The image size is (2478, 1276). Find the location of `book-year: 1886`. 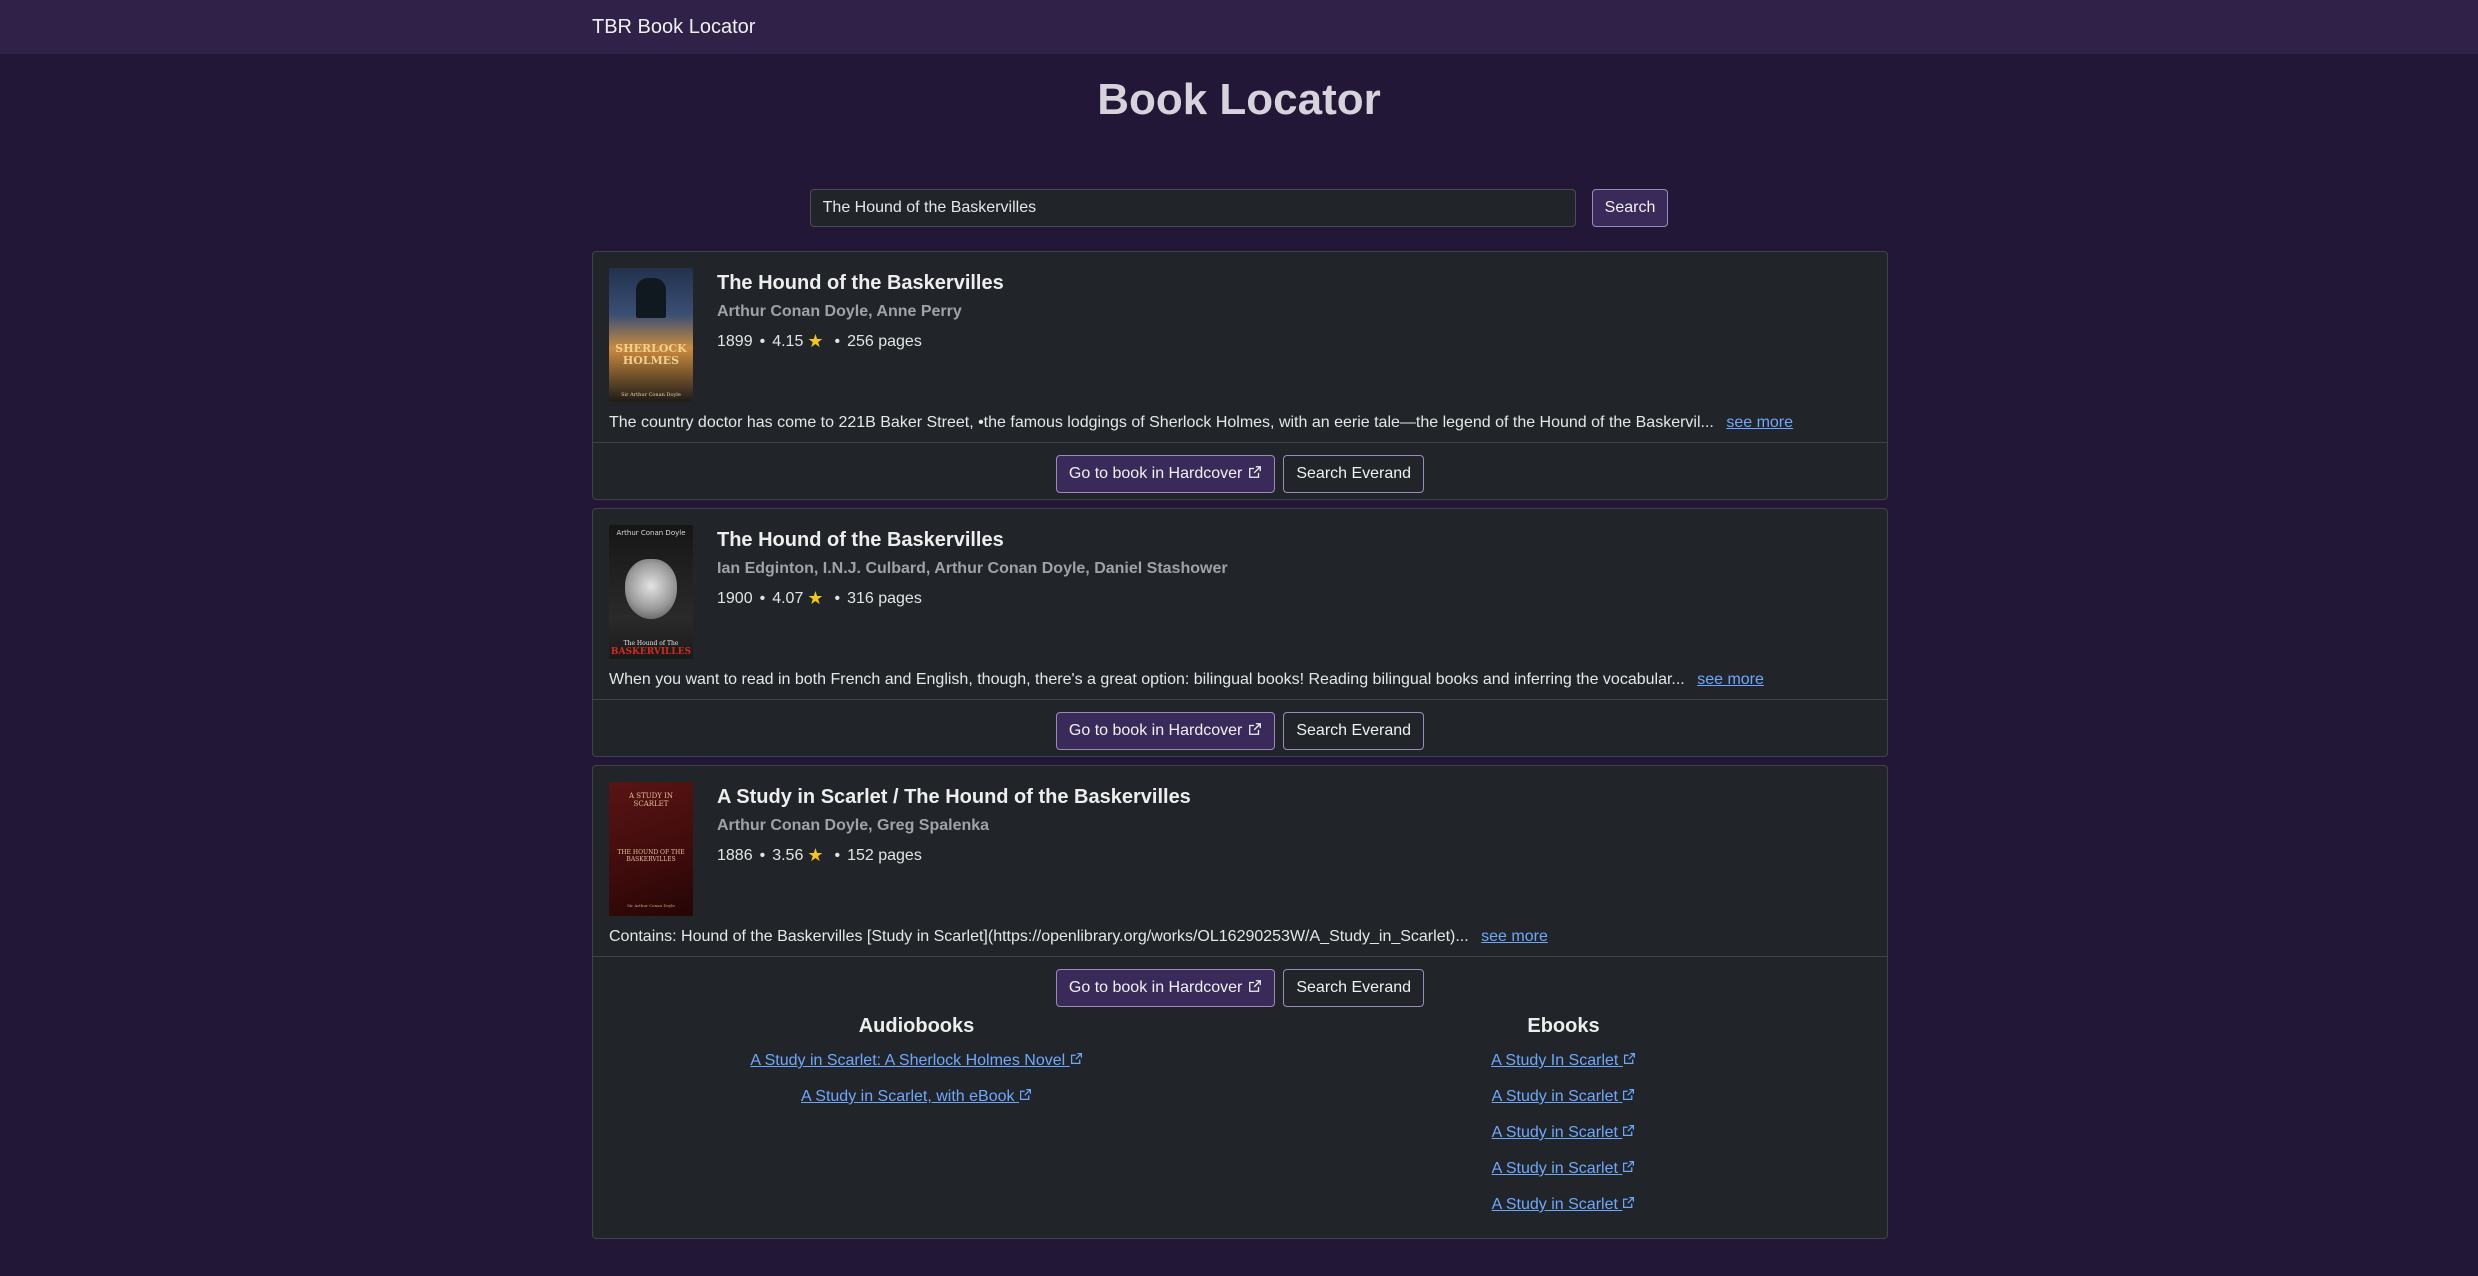

book-year: 1886 is located at coordinates (735, 855).